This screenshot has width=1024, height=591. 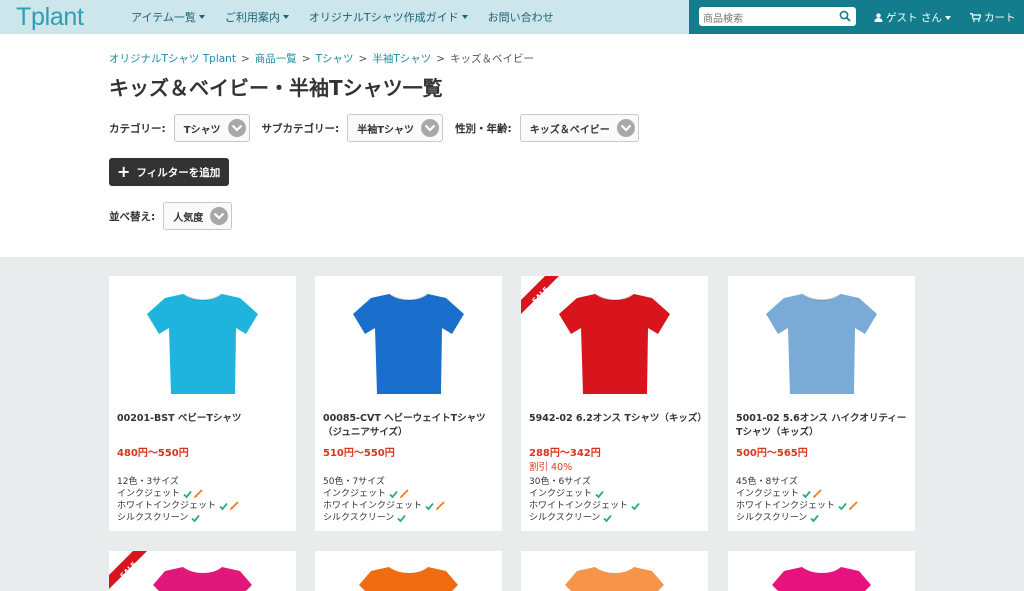 What do you see at coordinates (993, 17) in the screenshot?
I see `cart-link: カート` at bounding box center [993, 17].